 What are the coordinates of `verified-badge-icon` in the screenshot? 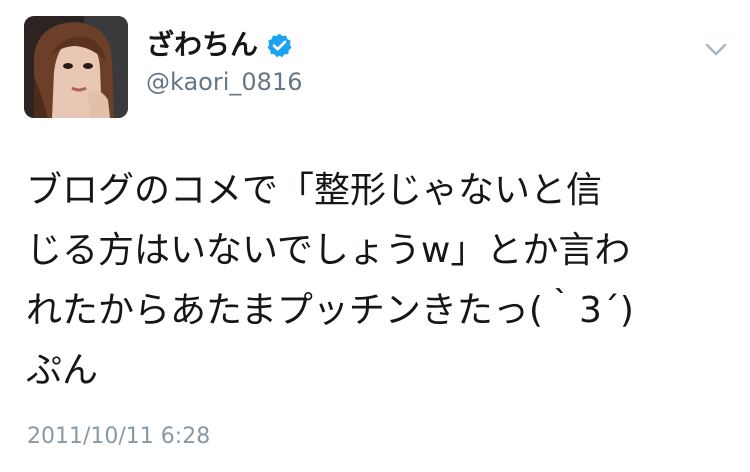 It's located at (279, 45).